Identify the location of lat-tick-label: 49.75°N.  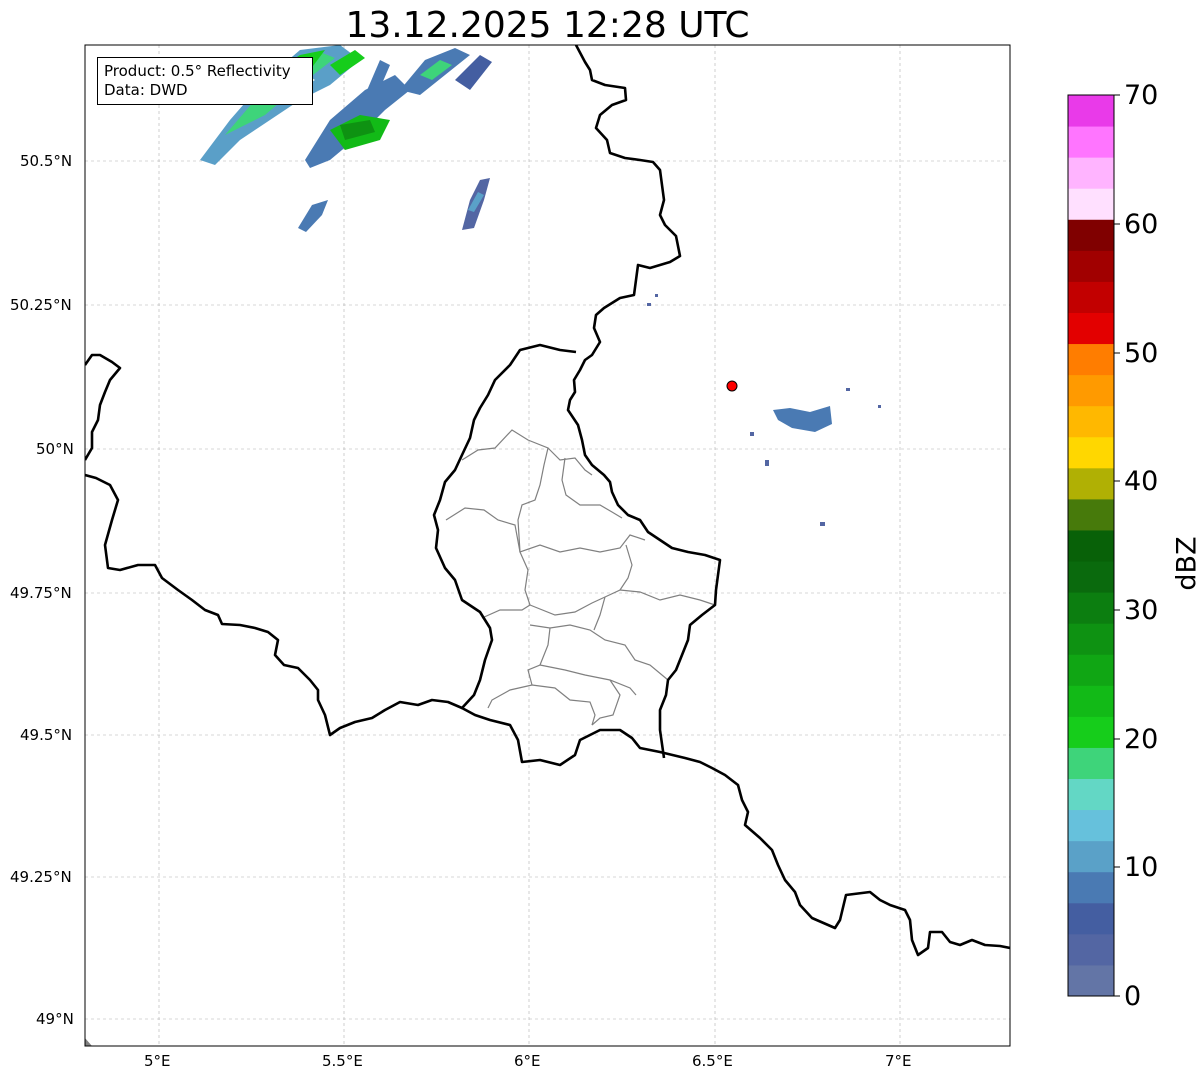
(41, 593).